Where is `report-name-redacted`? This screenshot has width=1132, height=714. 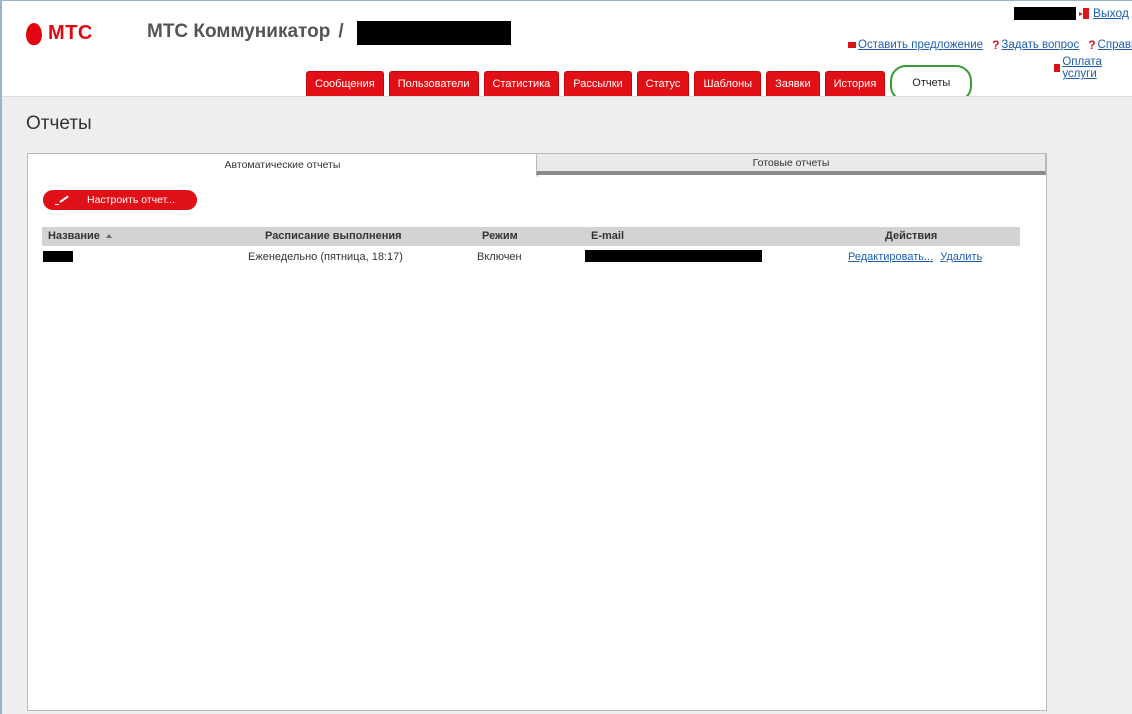
report-name-redacted is located at coordinates (58, 256).